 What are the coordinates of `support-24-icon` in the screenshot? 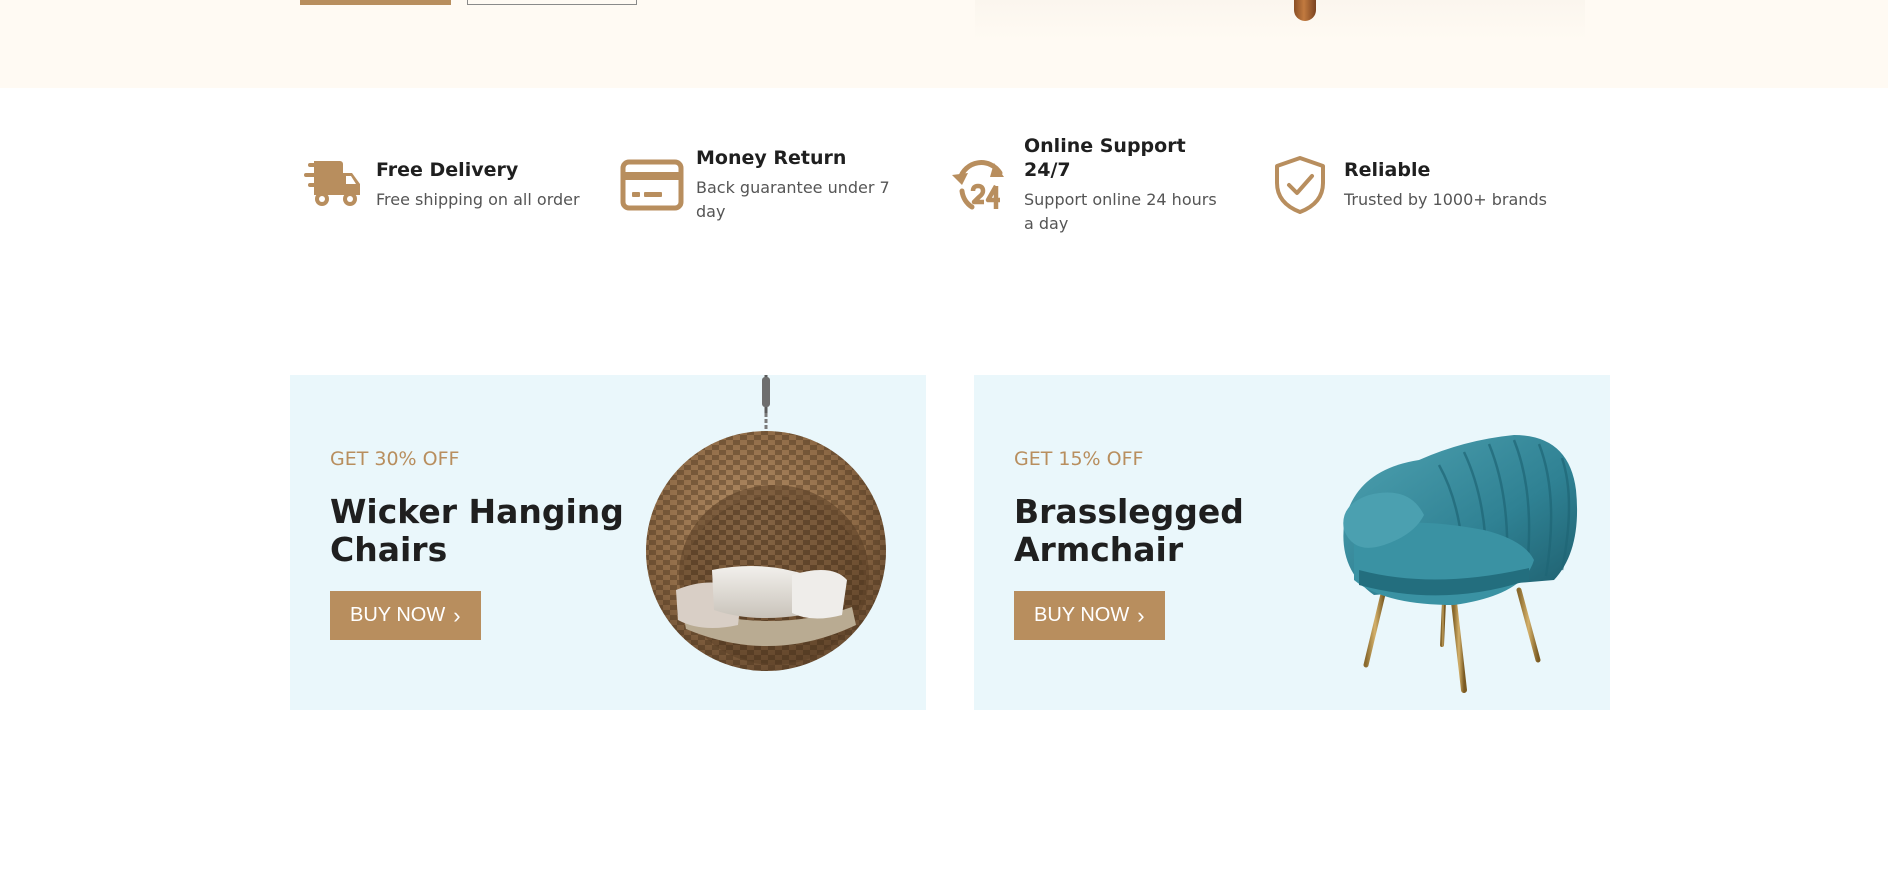 It's located at (980, 185).